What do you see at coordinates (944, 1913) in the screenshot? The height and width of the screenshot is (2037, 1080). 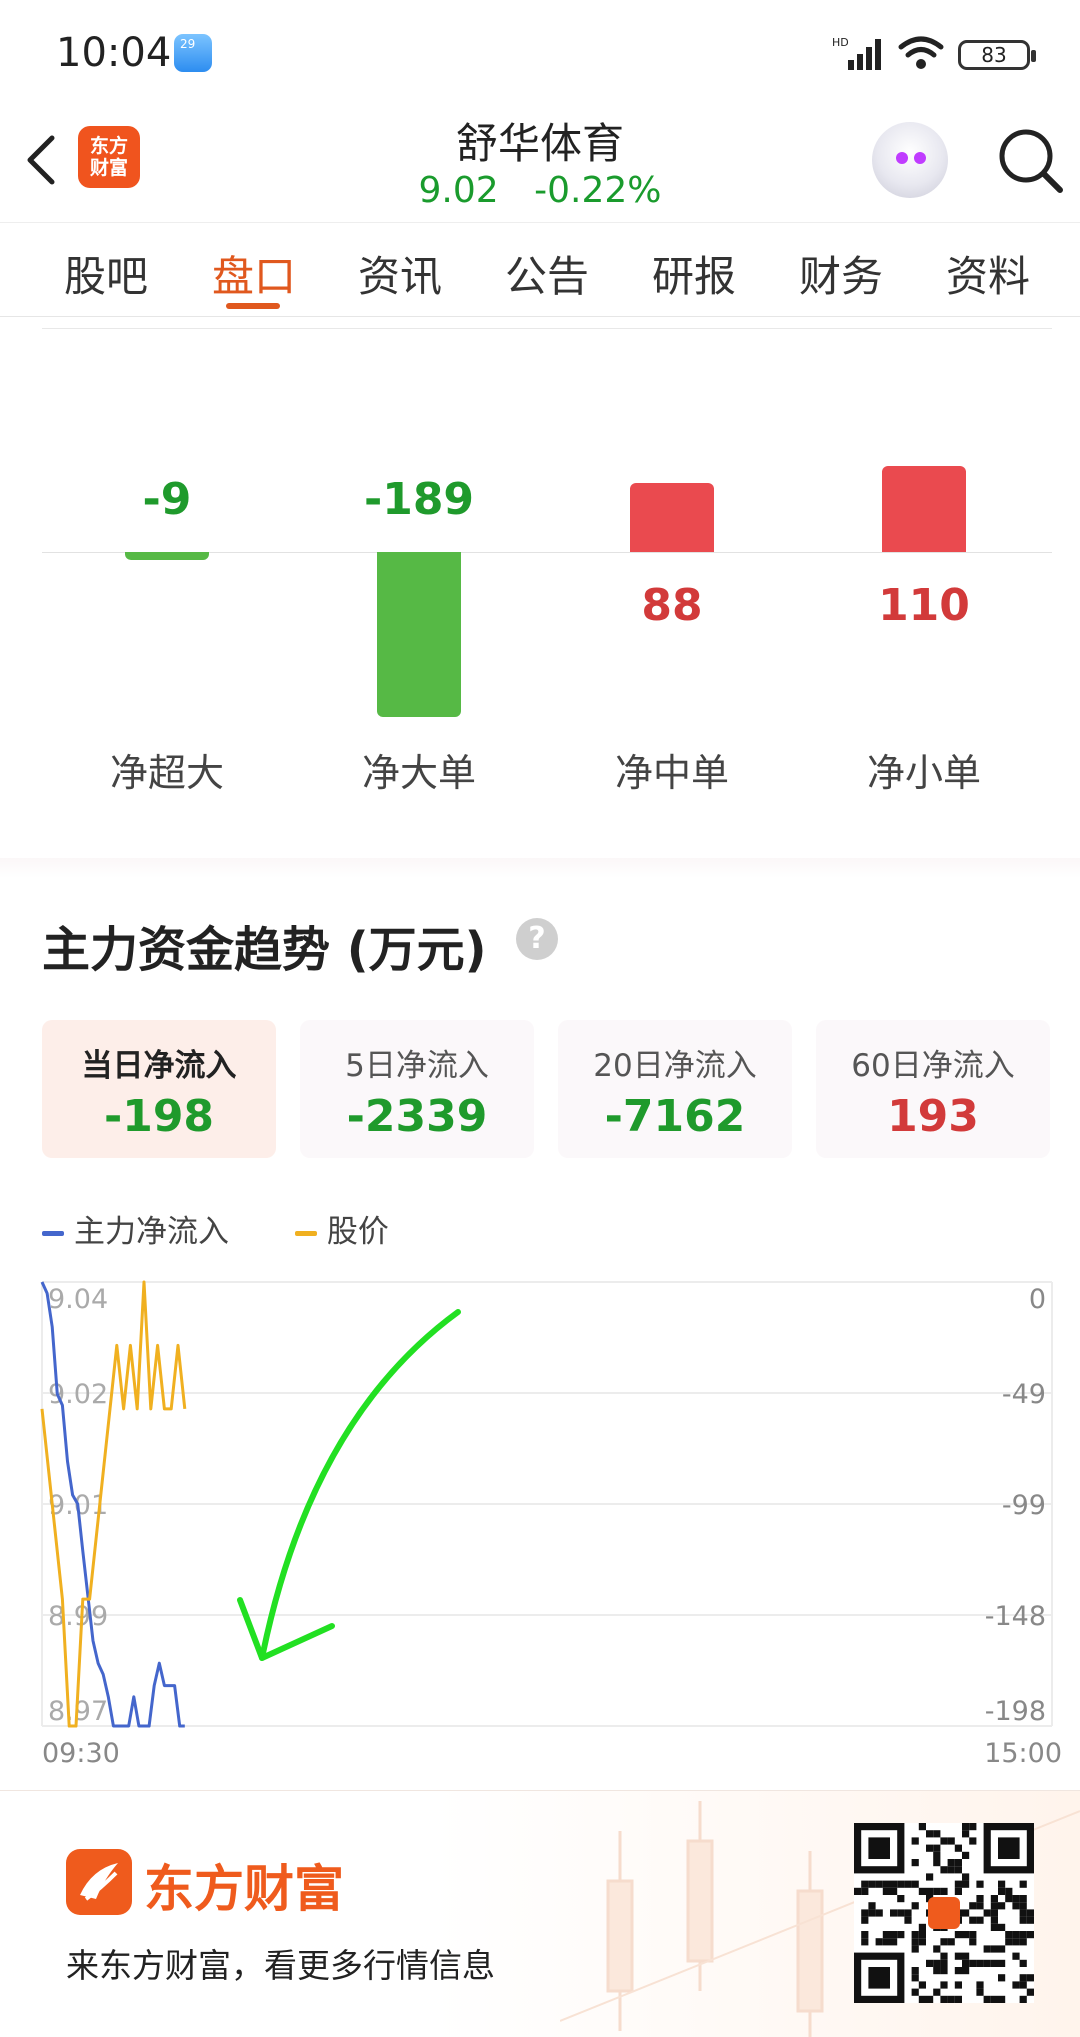 I see `qr-code-icon` at bounding box center [944, 1913].